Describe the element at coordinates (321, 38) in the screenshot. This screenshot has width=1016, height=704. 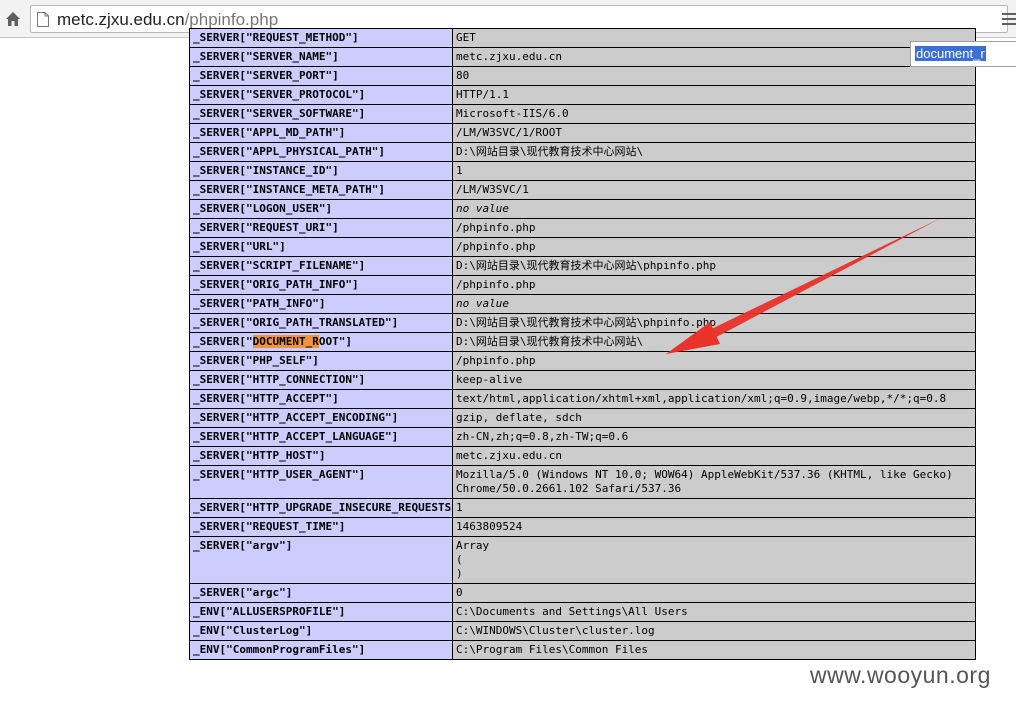
I see `variable-name-cell: _SERVER["REQUEST_METHOD"]` at that location.